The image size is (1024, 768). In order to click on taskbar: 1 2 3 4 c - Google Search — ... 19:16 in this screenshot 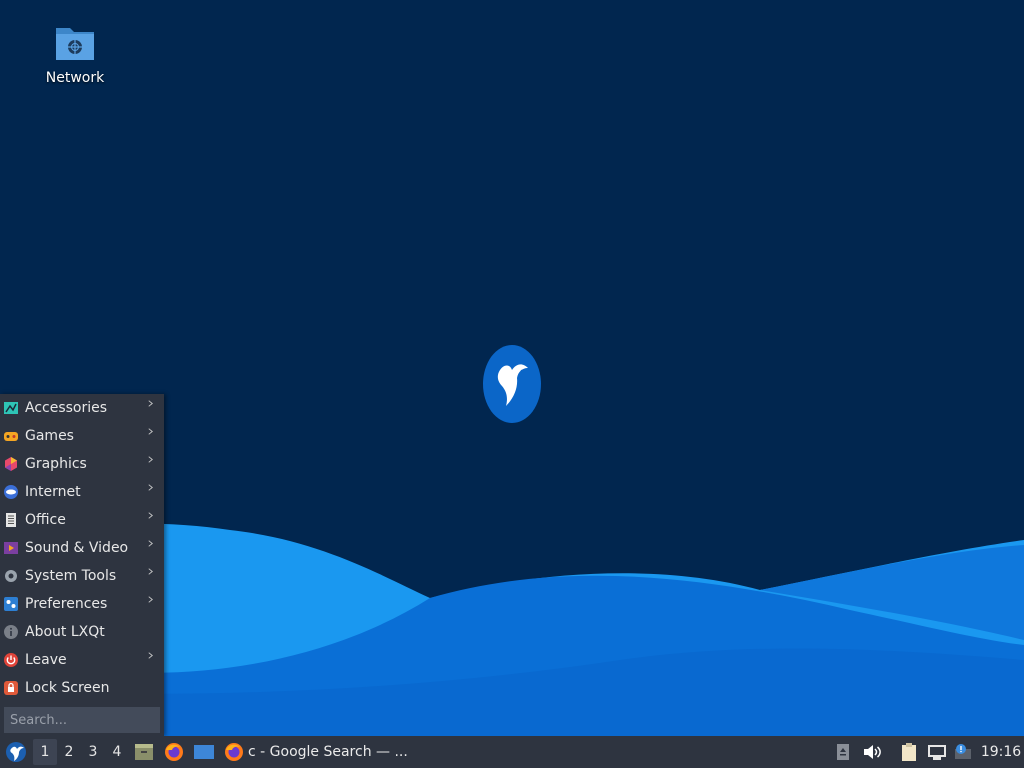, I will do `click(512, 752)`.